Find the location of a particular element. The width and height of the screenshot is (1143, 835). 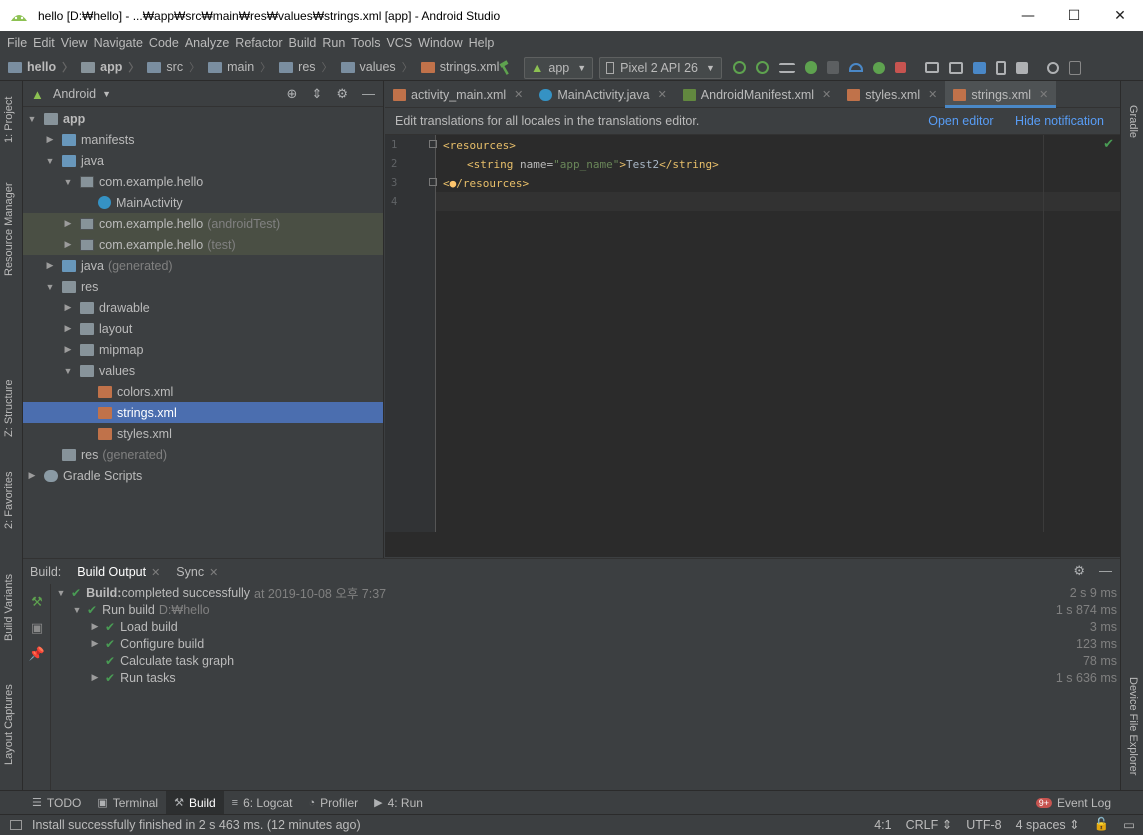

tree-item-colors-xml: colors.xml is located at coordinates (203, 391).